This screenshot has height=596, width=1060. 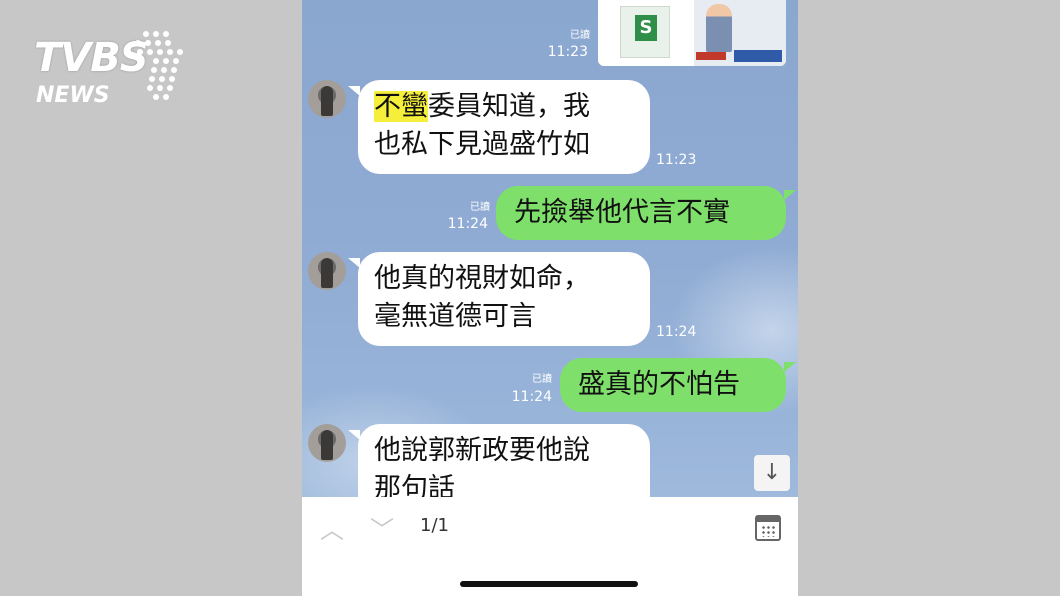 What do you see at coordinates (73, 95) in the screenshot?
I see `logo-sub-text: NEWS` at bounding box center [73, 95].